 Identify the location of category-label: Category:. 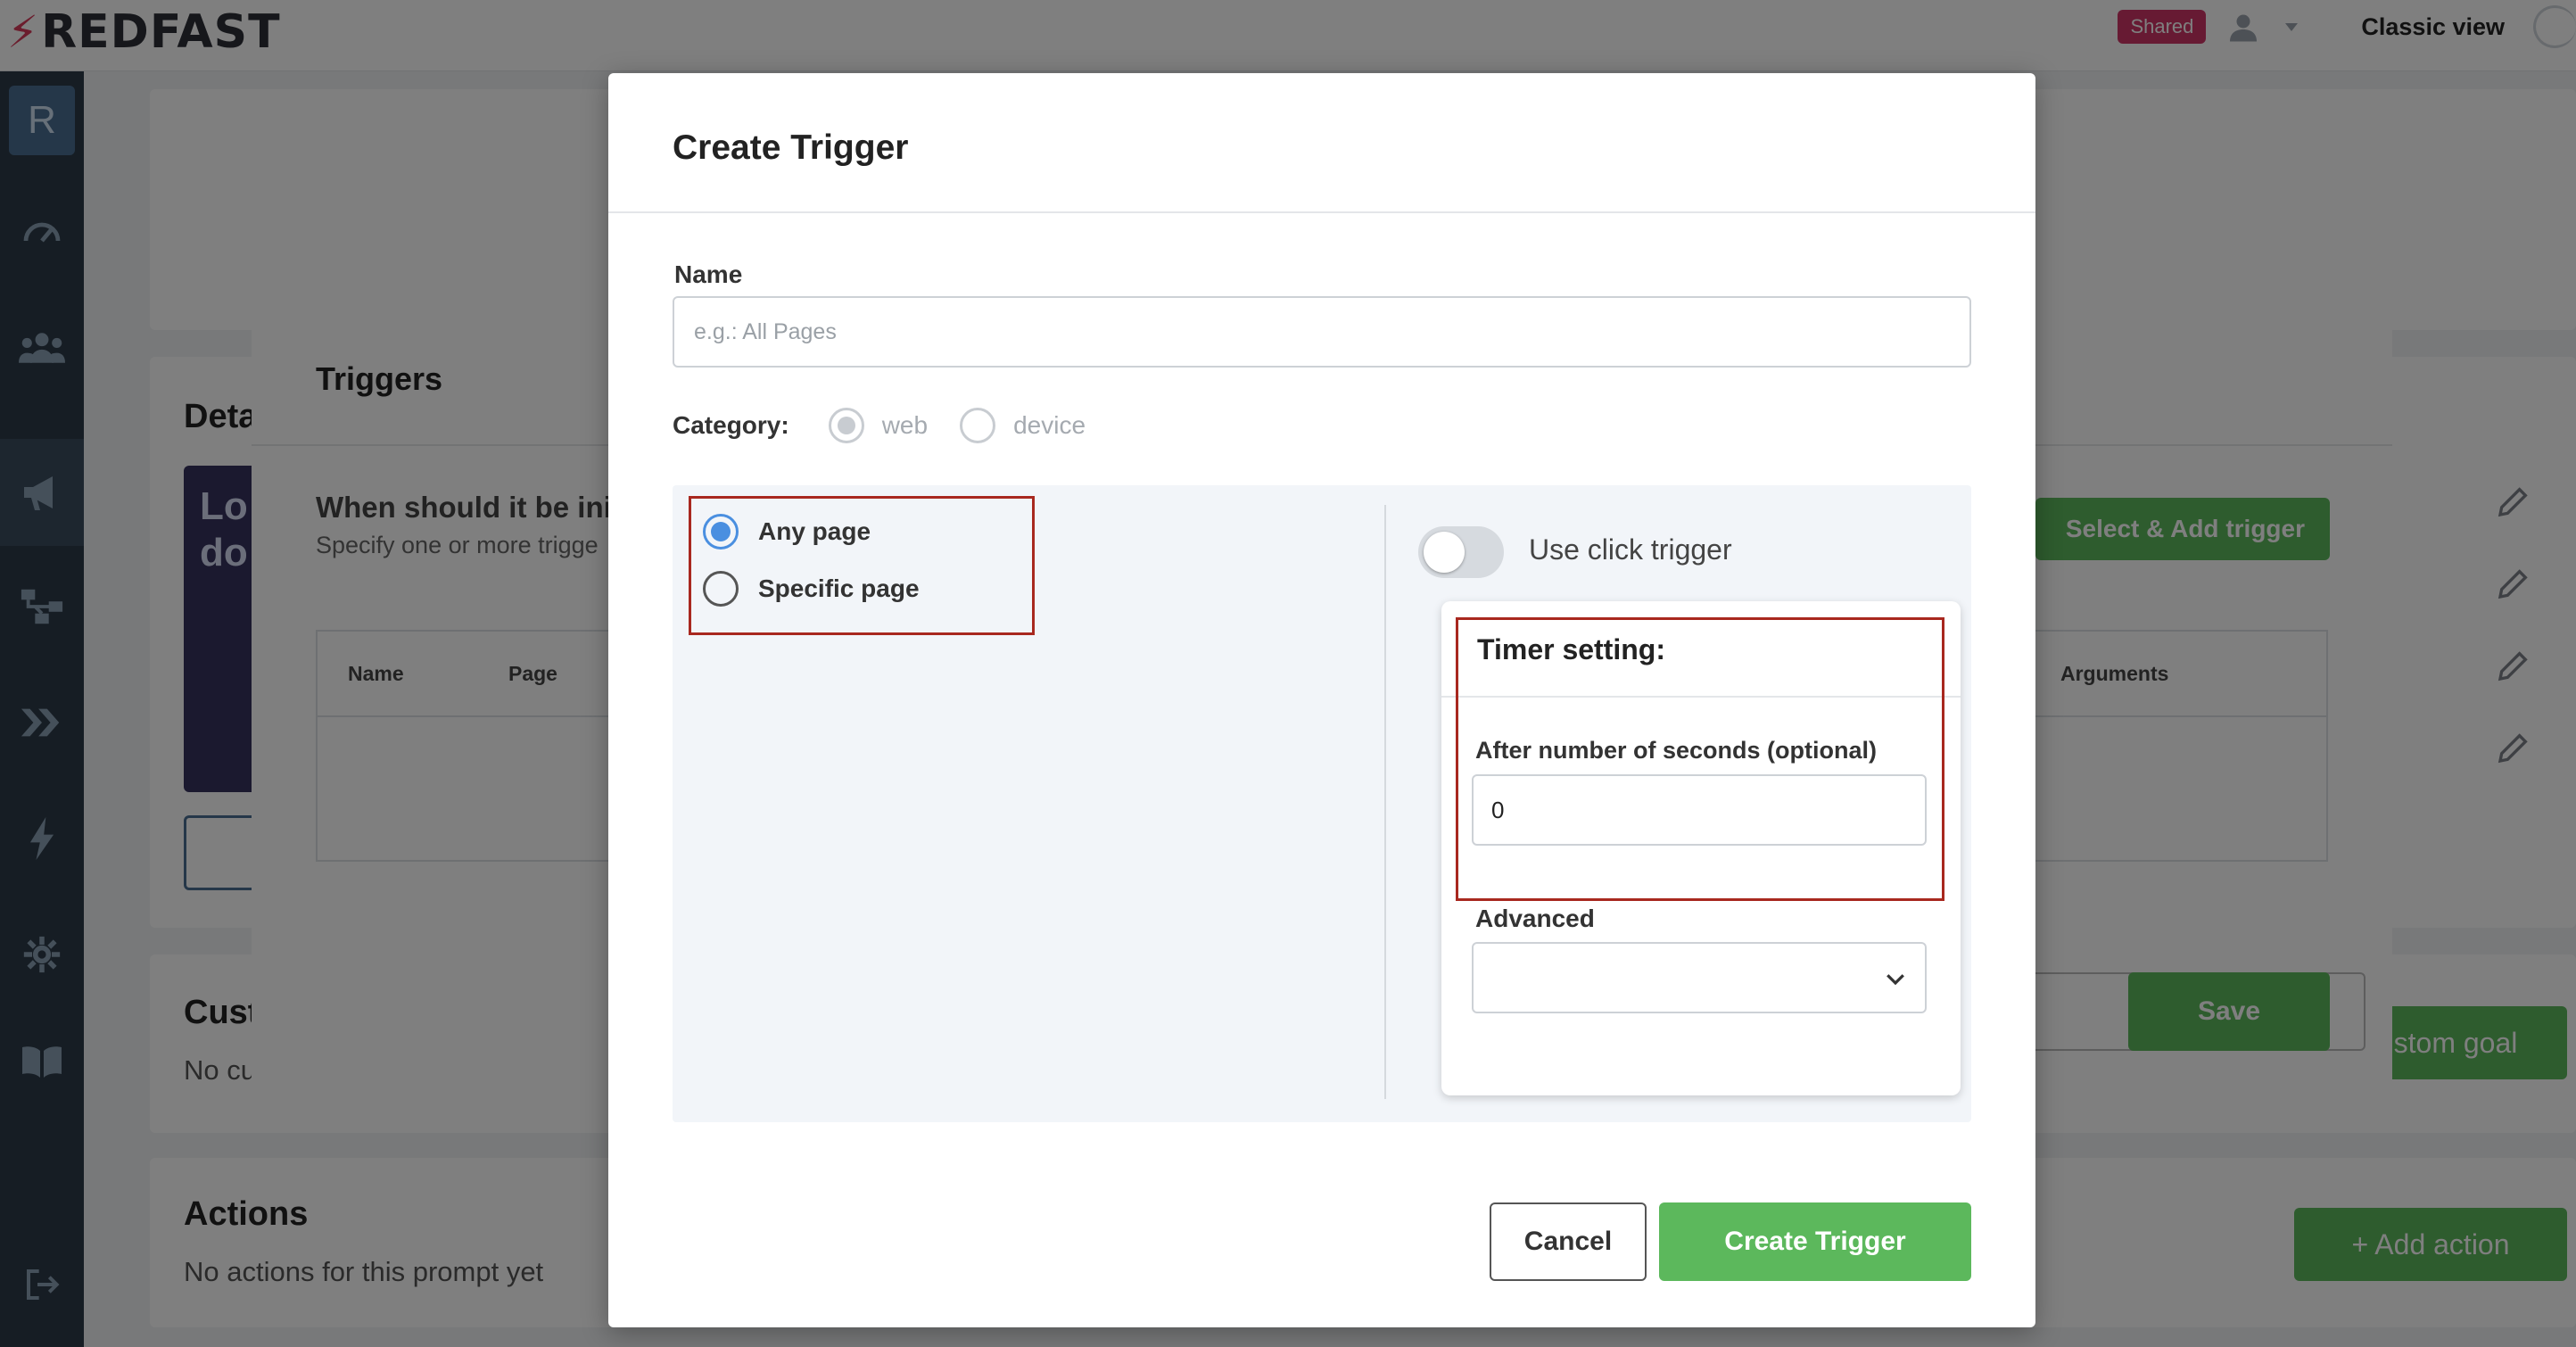
(731, 425).